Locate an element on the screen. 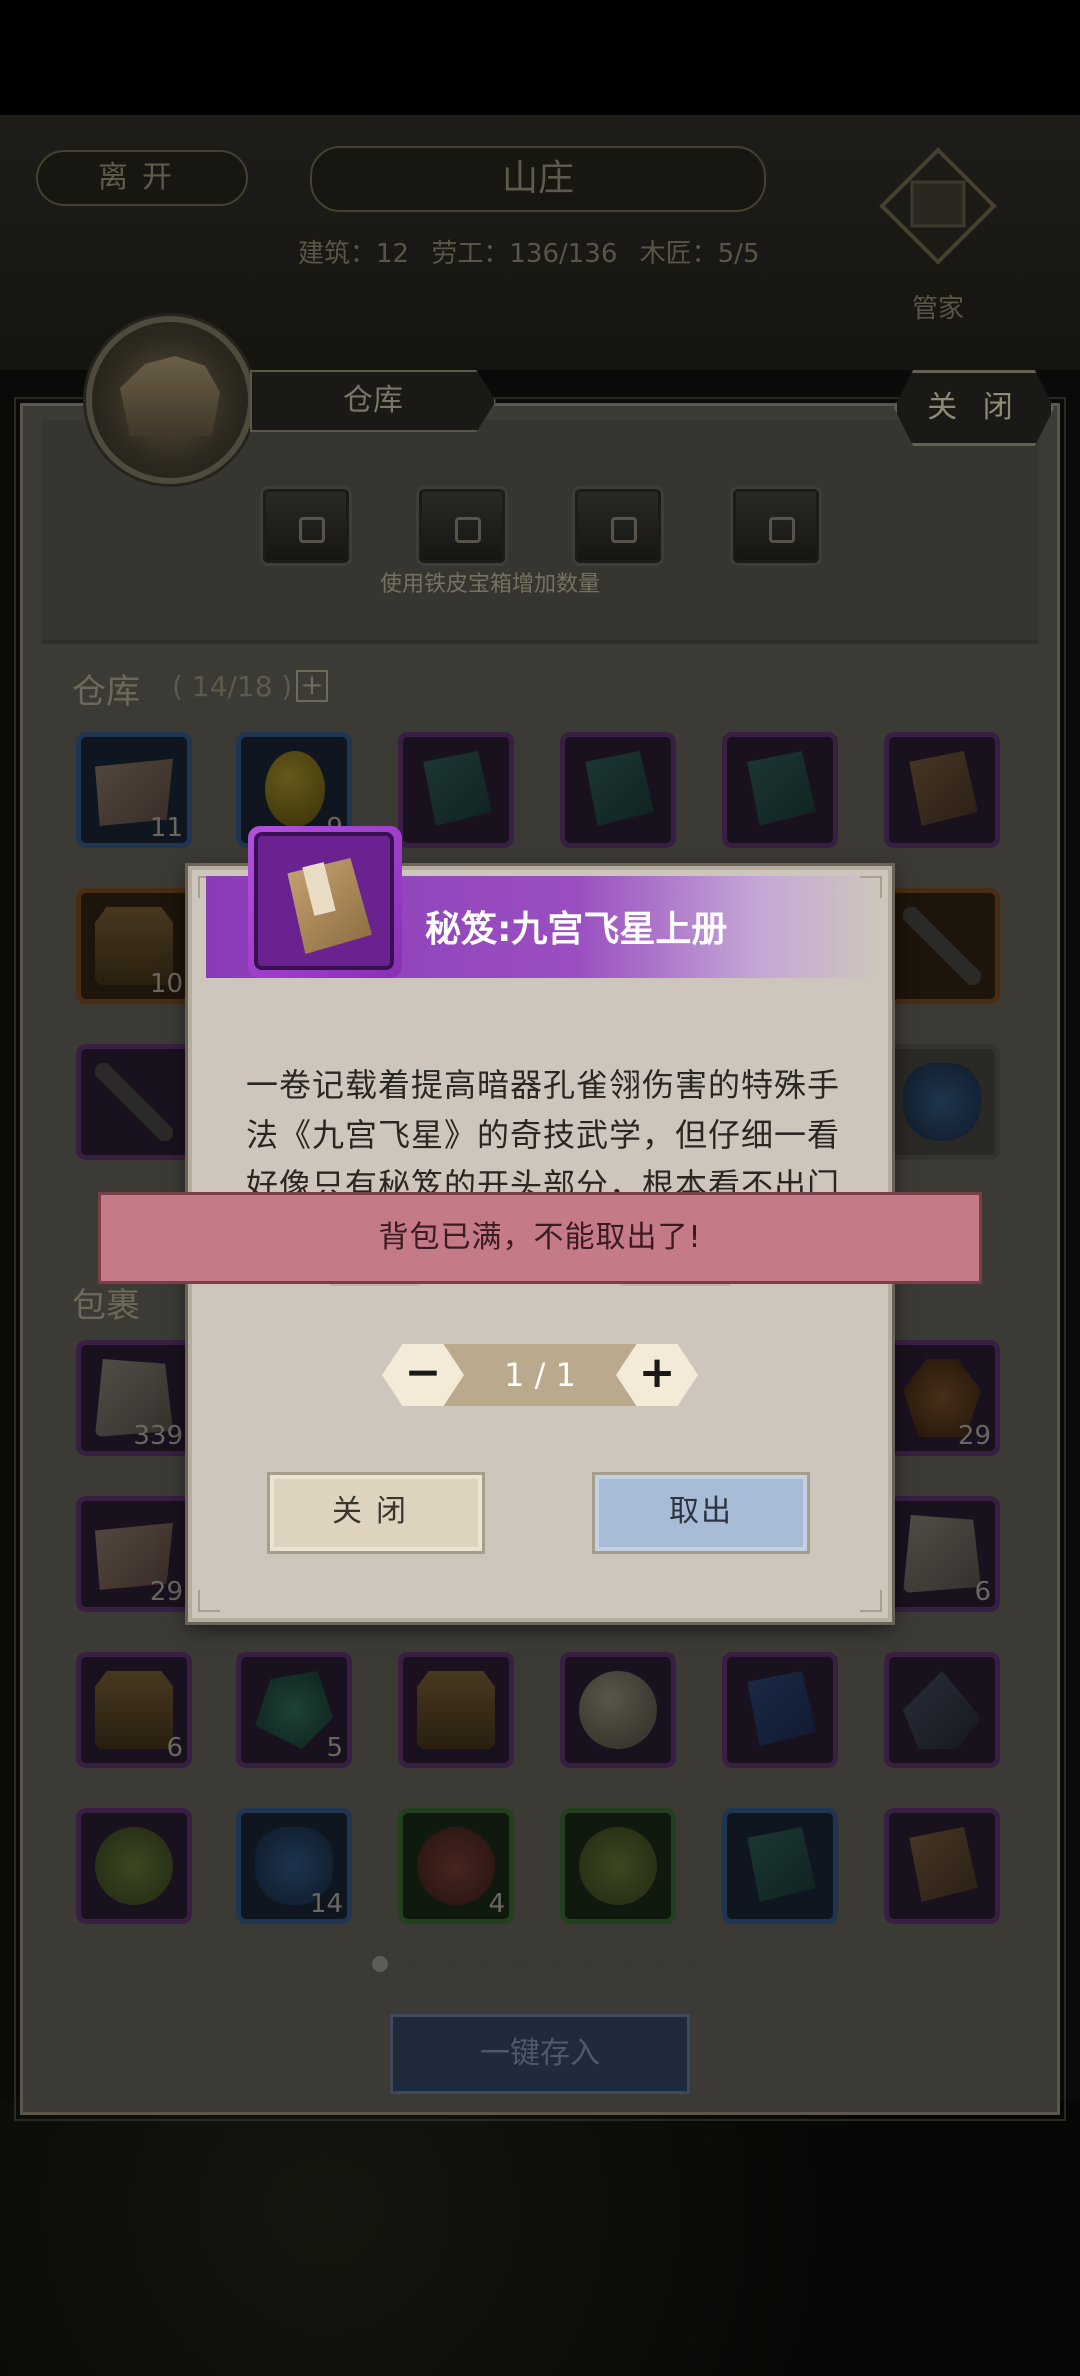 The height and width of the screenshot is (2376, 1080). item-slot is located at coordinates (324, 901).